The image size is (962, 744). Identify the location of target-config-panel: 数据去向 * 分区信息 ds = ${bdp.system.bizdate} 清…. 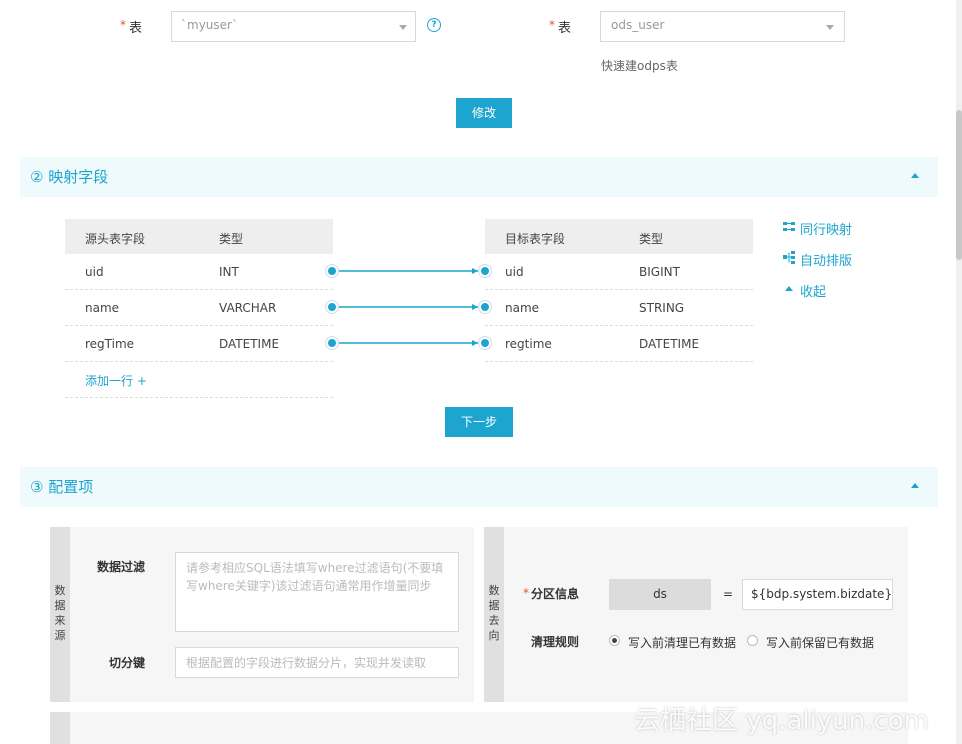
(696, 614).